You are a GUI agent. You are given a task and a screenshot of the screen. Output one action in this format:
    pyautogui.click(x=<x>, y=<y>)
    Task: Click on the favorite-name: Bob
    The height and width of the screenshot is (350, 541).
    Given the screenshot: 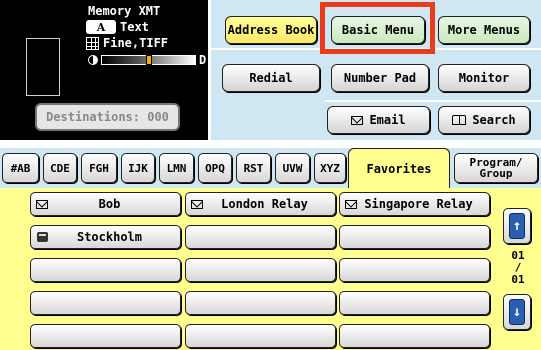 What is the action you would take?
    pyautogui.click(x=109, y=204)
    